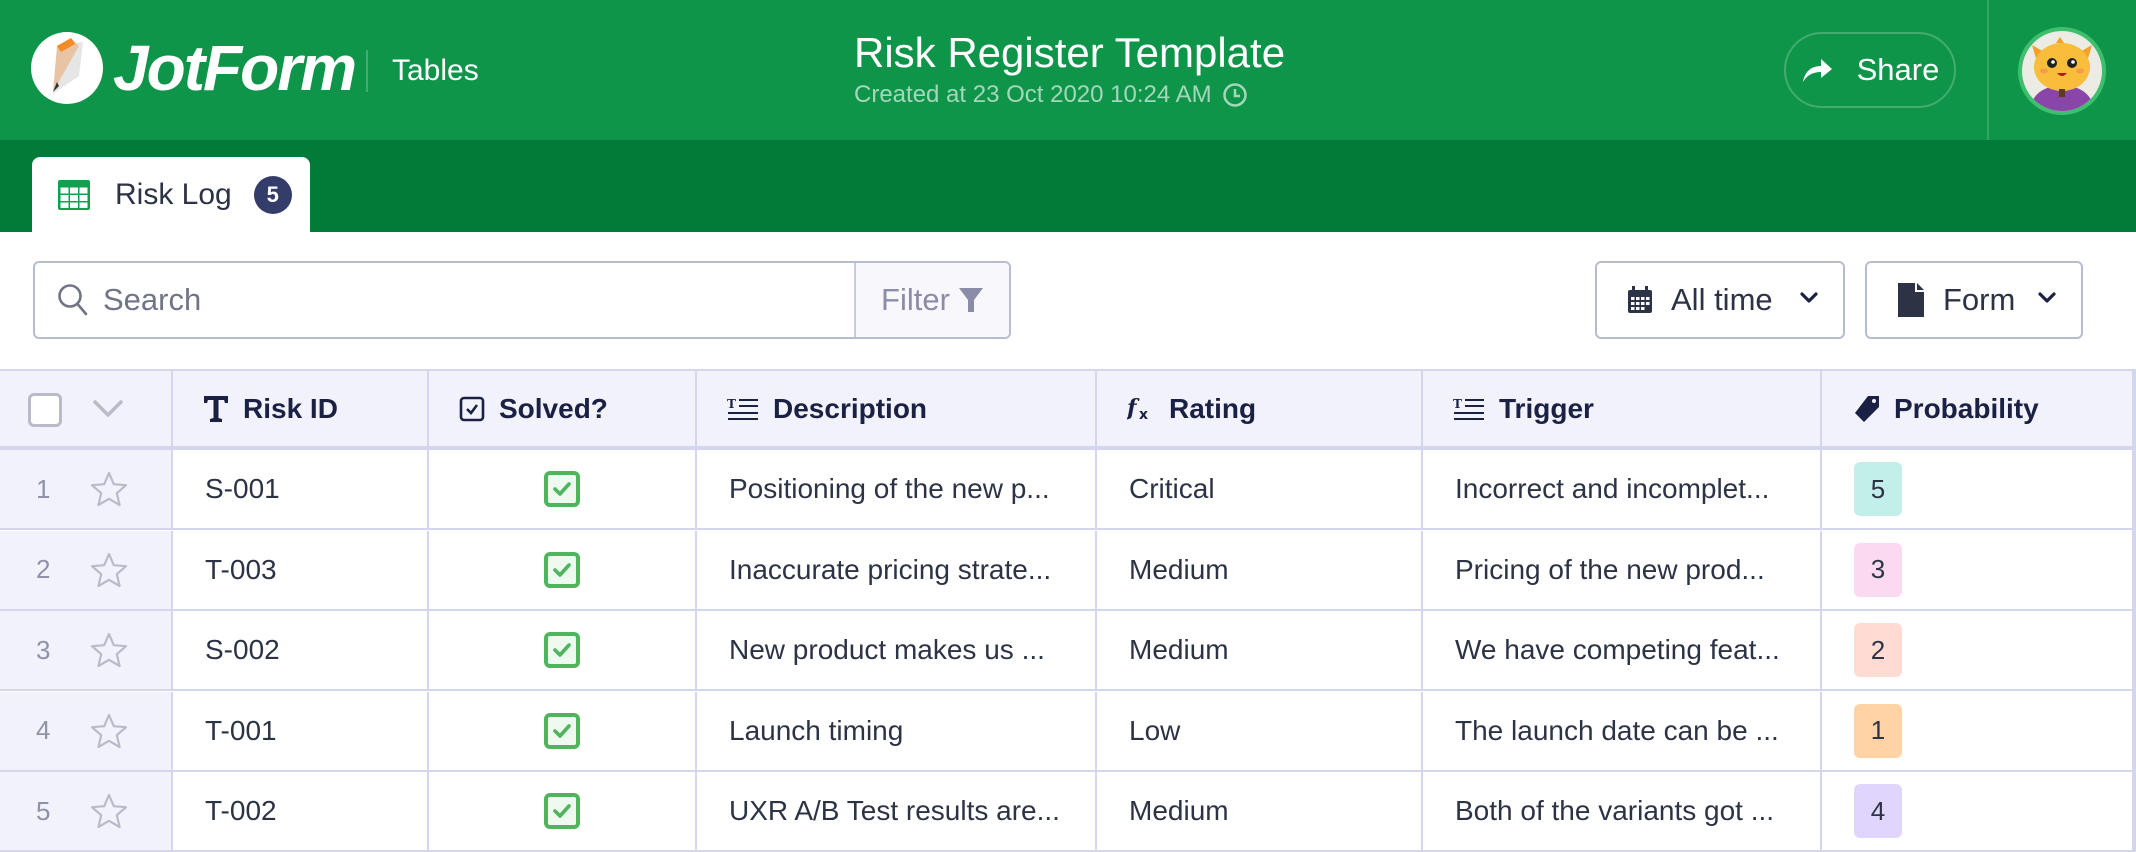 The image size is (2136, 852). Describe the element at coordinates (1260, 730) in the screenshot. I see `cell-rating: Low` at that location.